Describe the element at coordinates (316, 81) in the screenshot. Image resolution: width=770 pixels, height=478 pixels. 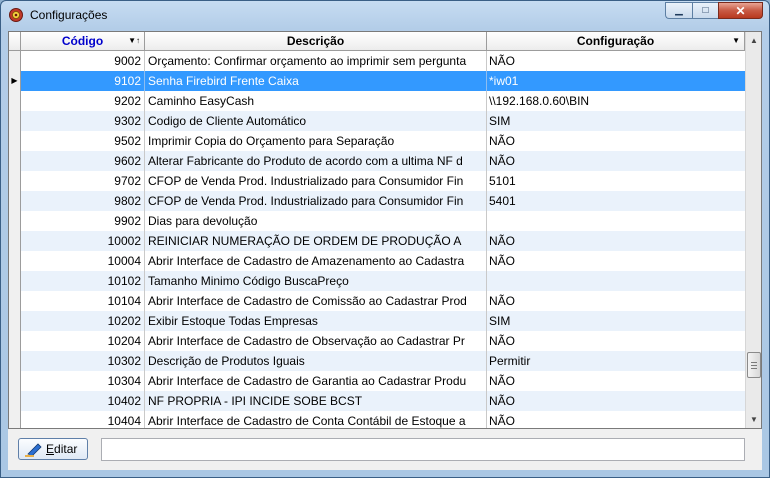
I see `cell-descricao: Senha Firebird Frente Caixa` at that location.